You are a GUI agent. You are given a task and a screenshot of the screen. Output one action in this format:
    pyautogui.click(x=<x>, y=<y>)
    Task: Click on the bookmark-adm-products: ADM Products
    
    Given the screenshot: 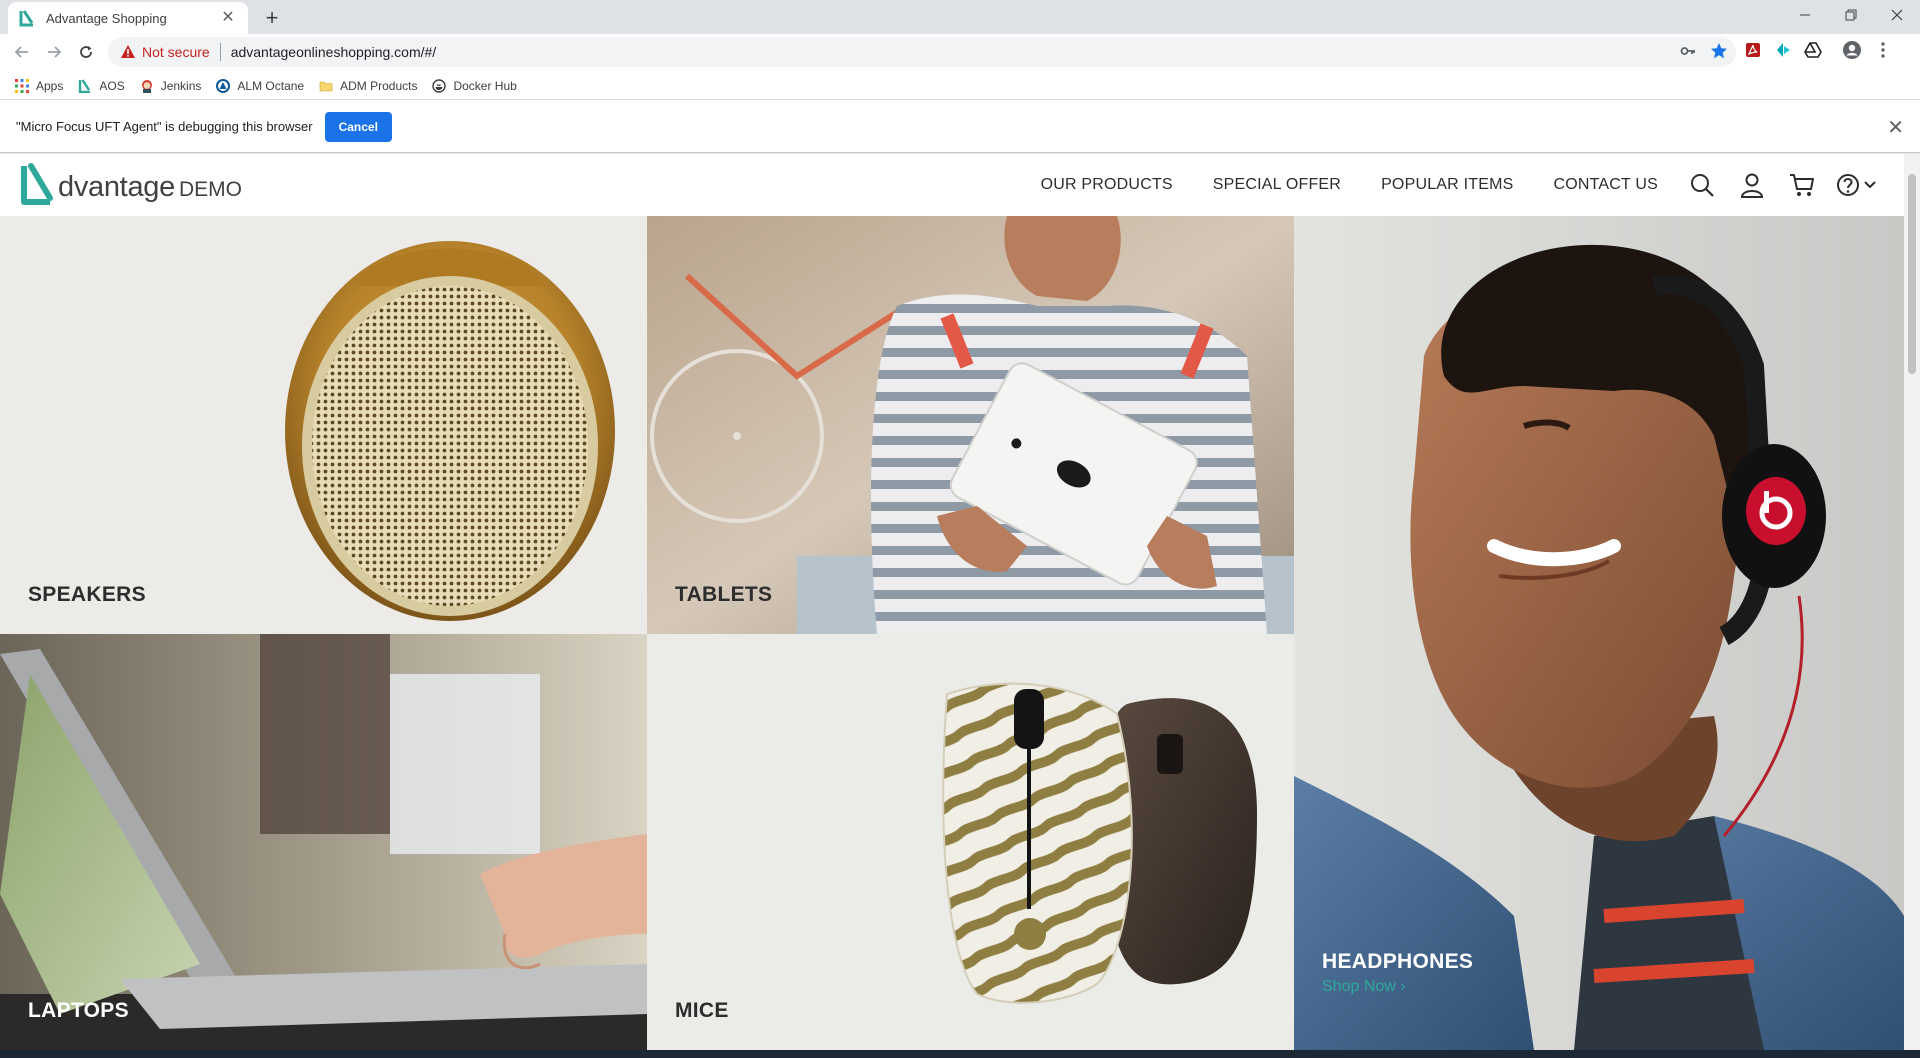 What is the action you would take?
    pyautogui.click(x=367, y=86)
    